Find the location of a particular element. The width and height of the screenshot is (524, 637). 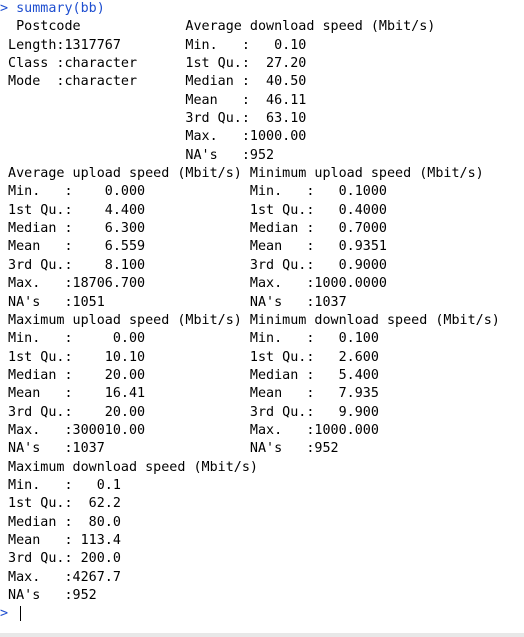

output-line: Mean : 113.4 is located at coordinates (125, 540).